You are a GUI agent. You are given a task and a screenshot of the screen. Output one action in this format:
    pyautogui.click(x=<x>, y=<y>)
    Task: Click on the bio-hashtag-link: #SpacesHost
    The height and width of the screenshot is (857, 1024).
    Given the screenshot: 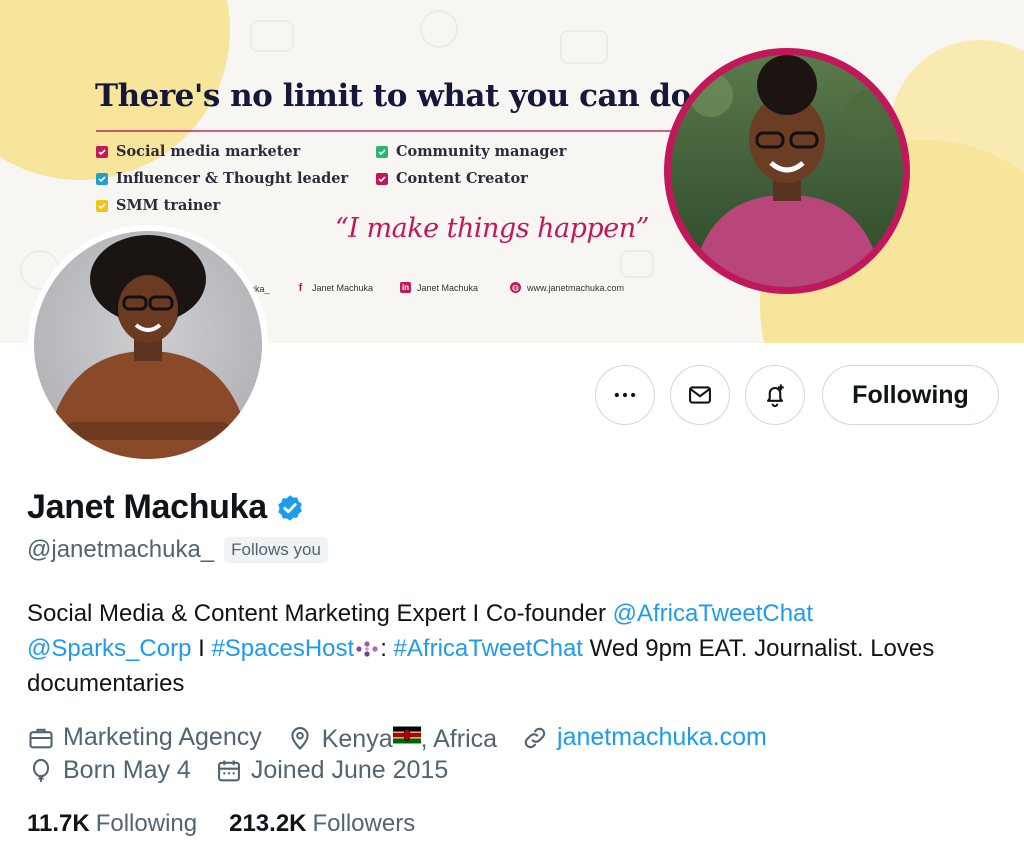 What is the action you would take?
    pyautogui.click(x=282, y=648)
    